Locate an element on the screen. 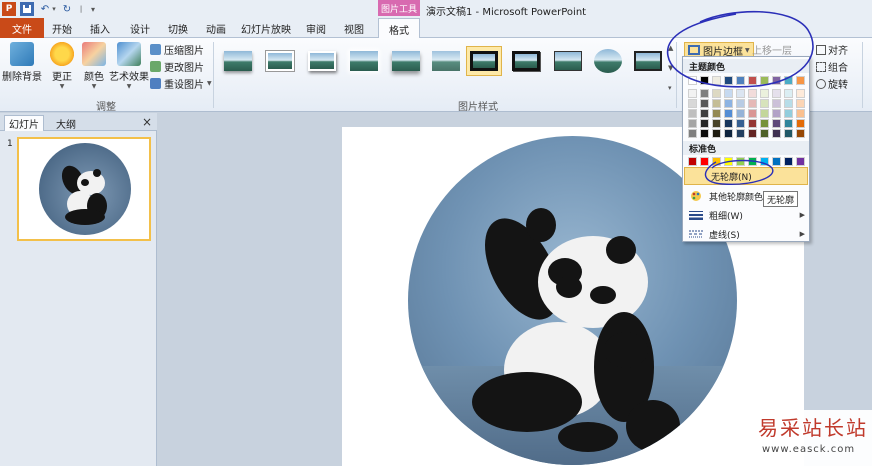  gallery-more-icon: ▾ is located at coordinates (672, 88).